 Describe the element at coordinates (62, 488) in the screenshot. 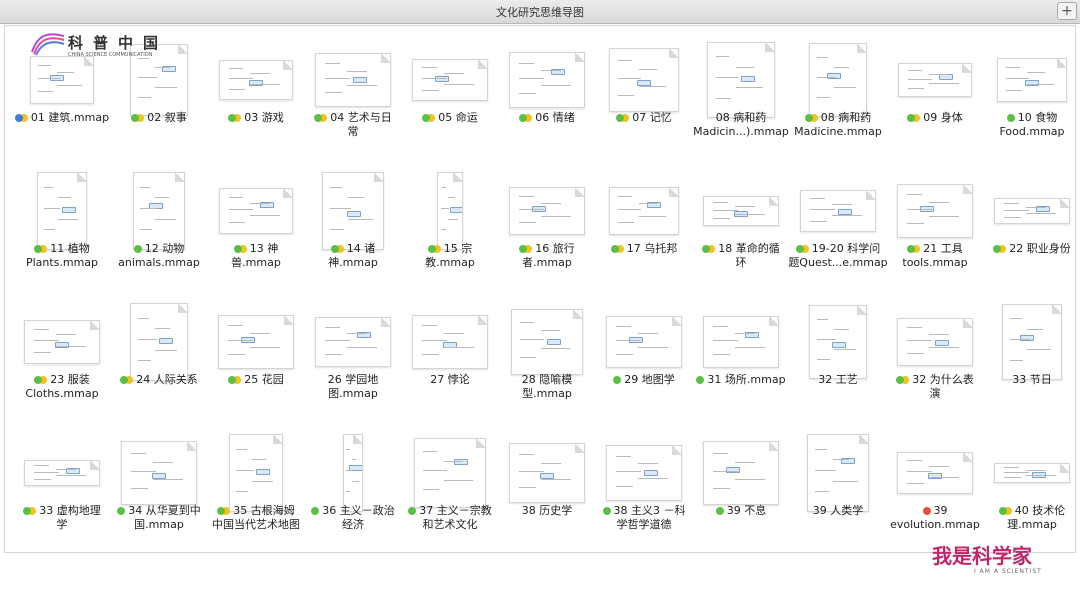

I see `file-item: 33 虚构地理学` at that location.